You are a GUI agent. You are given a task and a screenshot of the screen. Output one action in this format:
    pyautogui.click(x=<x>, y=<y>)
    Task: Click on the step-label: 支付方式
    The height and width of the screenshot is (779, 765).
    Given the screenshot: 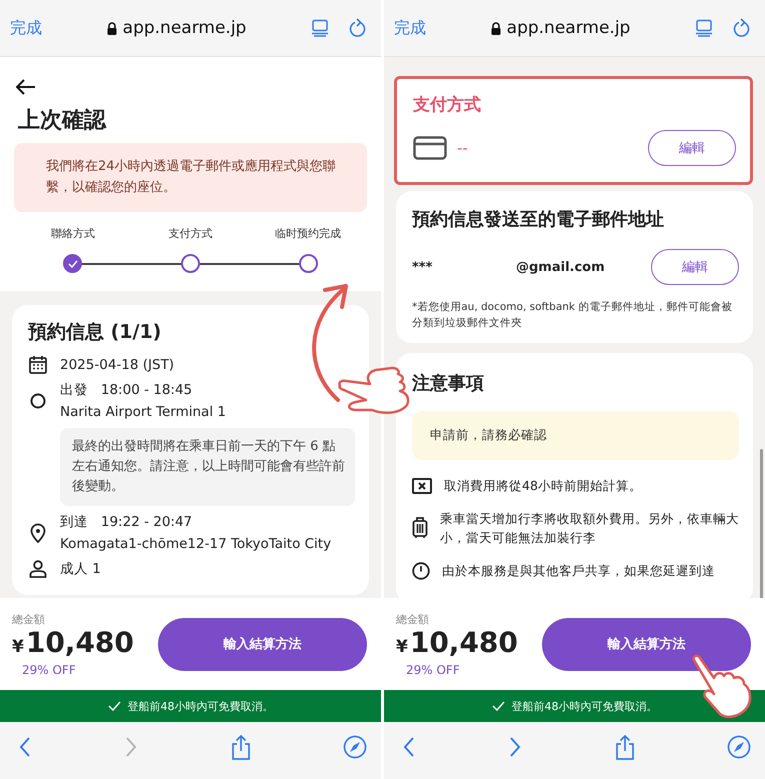 What is the action you would take?
    pyautogui.click(x=190, y=233)
    